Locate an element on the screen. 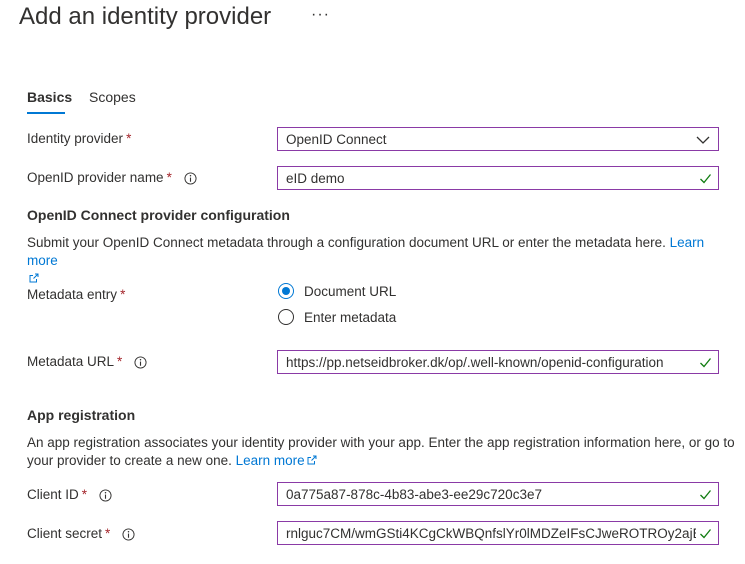 The height and width of the screenshot is (564, 745). radio-selected-dot is located at coordinates (286, 291).